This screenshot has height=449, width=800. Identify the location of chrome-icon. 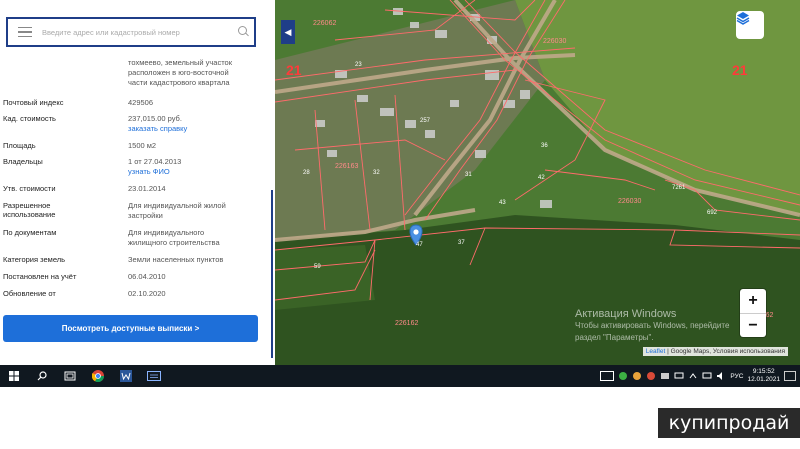
(98, 376).